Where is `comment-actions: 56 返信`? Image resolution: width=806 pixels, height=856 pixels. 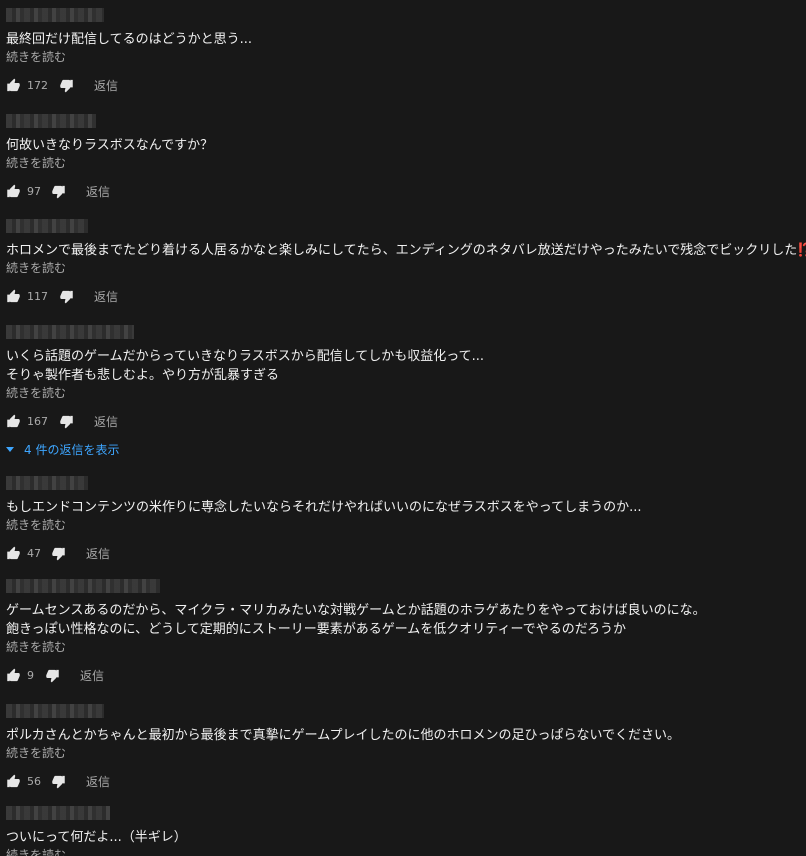 comment-actions: 56 返信 is located at coordinates (343, 781).